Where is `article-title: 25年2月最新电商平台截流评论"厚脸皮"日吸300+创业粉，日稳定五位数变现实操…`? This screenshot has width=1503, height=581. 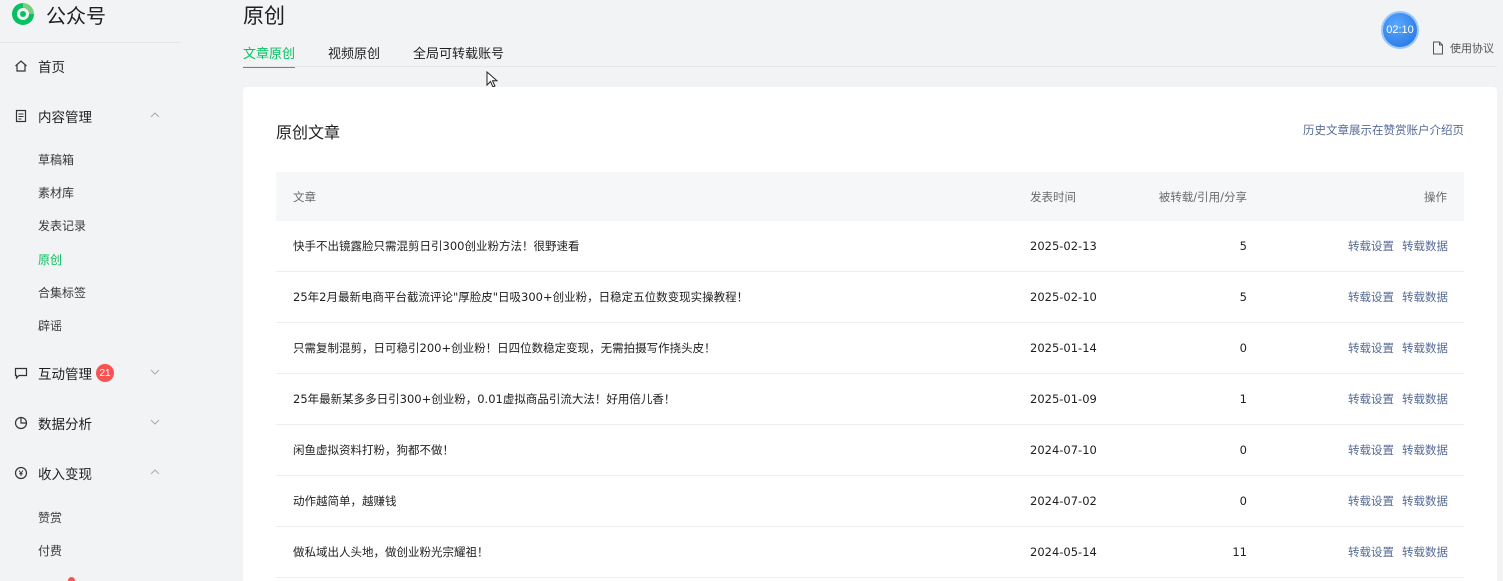 article-title: 25年2月最新电商平台截流评论"厚脸皮"日吸300+创业粉，日稳定五位数变现实操… is located at coordinates (653, 297).